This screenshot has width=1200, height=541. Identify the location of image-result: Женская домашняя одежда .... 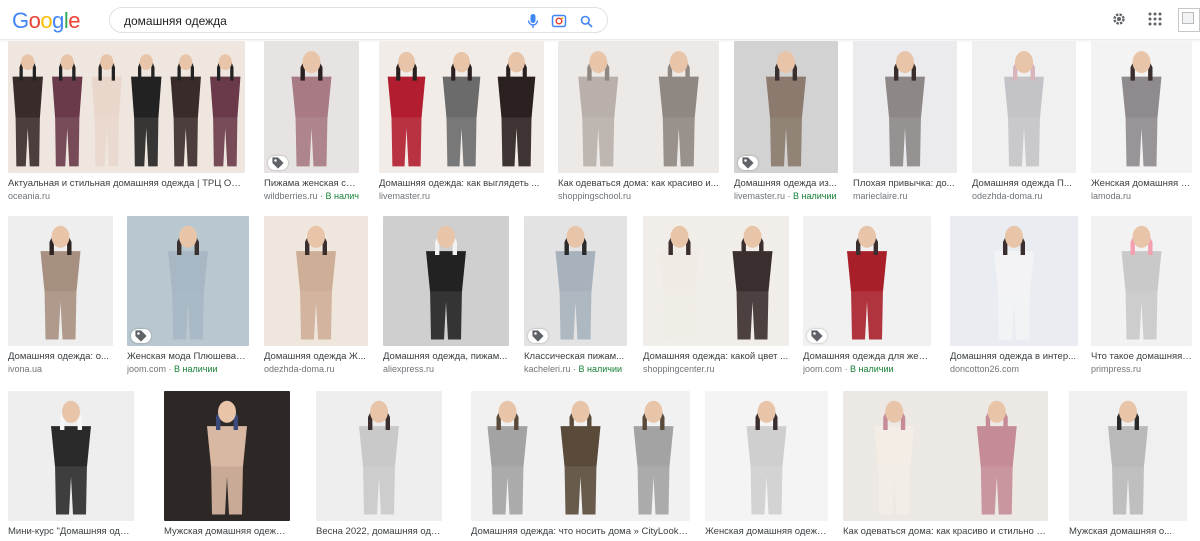
(766, 464).